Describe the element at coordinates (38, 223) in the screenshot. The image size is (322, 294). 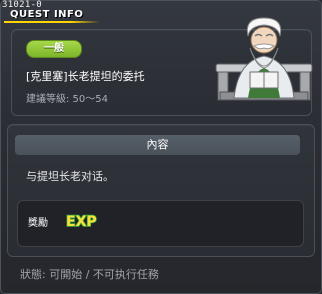
I see `reward-label: 獎勵` at that location.